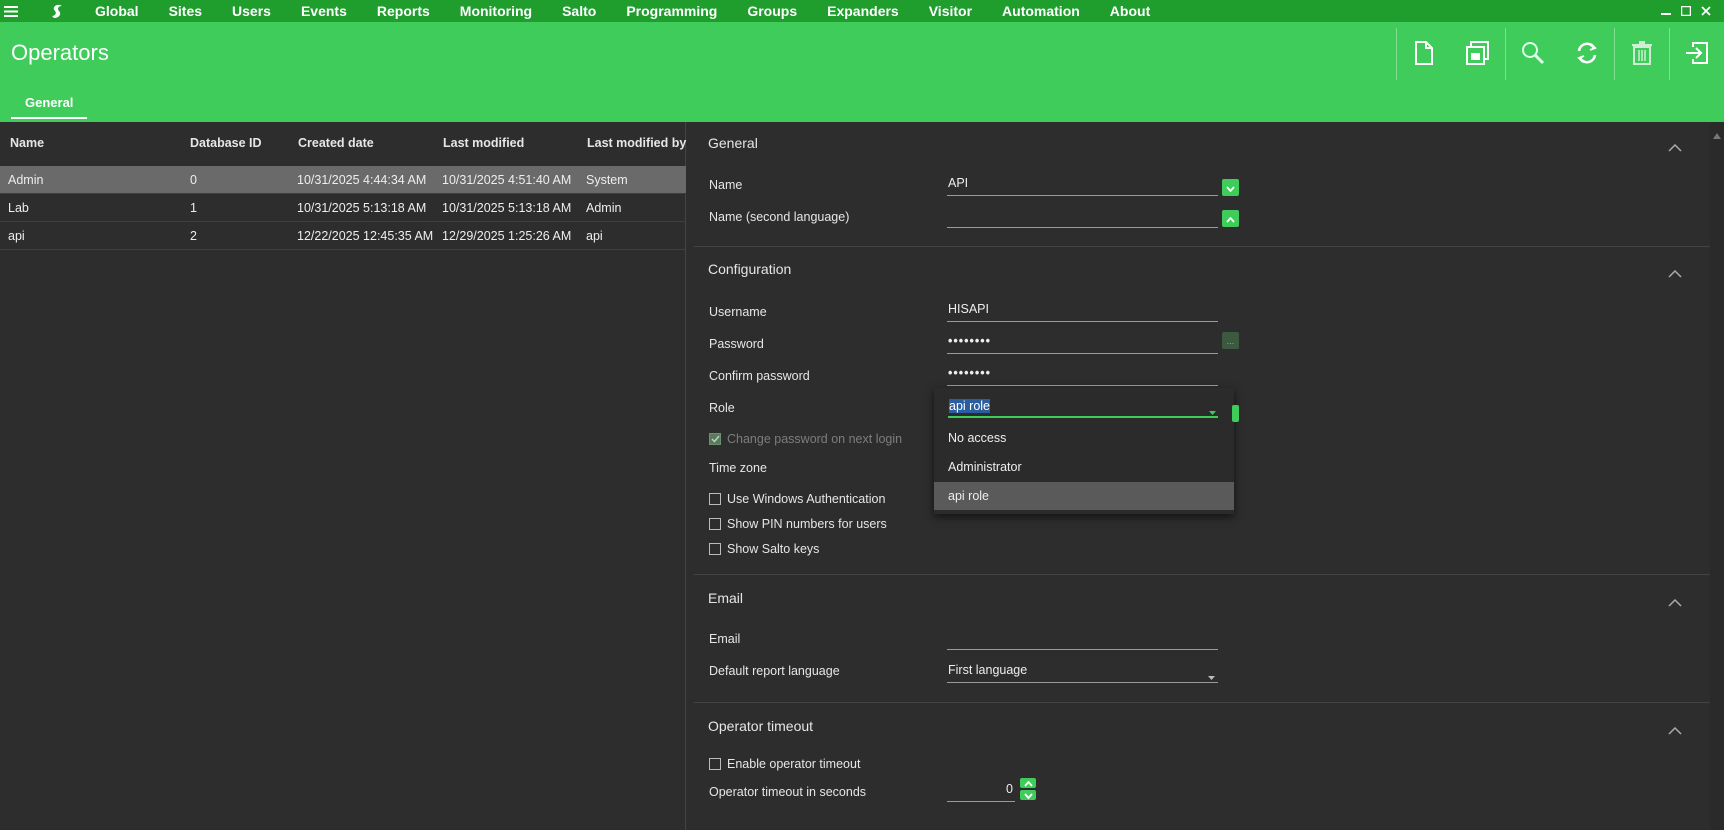 The image size is (1724, 830). Describe the element at coordinates (715, 549) in the screenshot. I see `show-salto-keys-checkbox` at that location.